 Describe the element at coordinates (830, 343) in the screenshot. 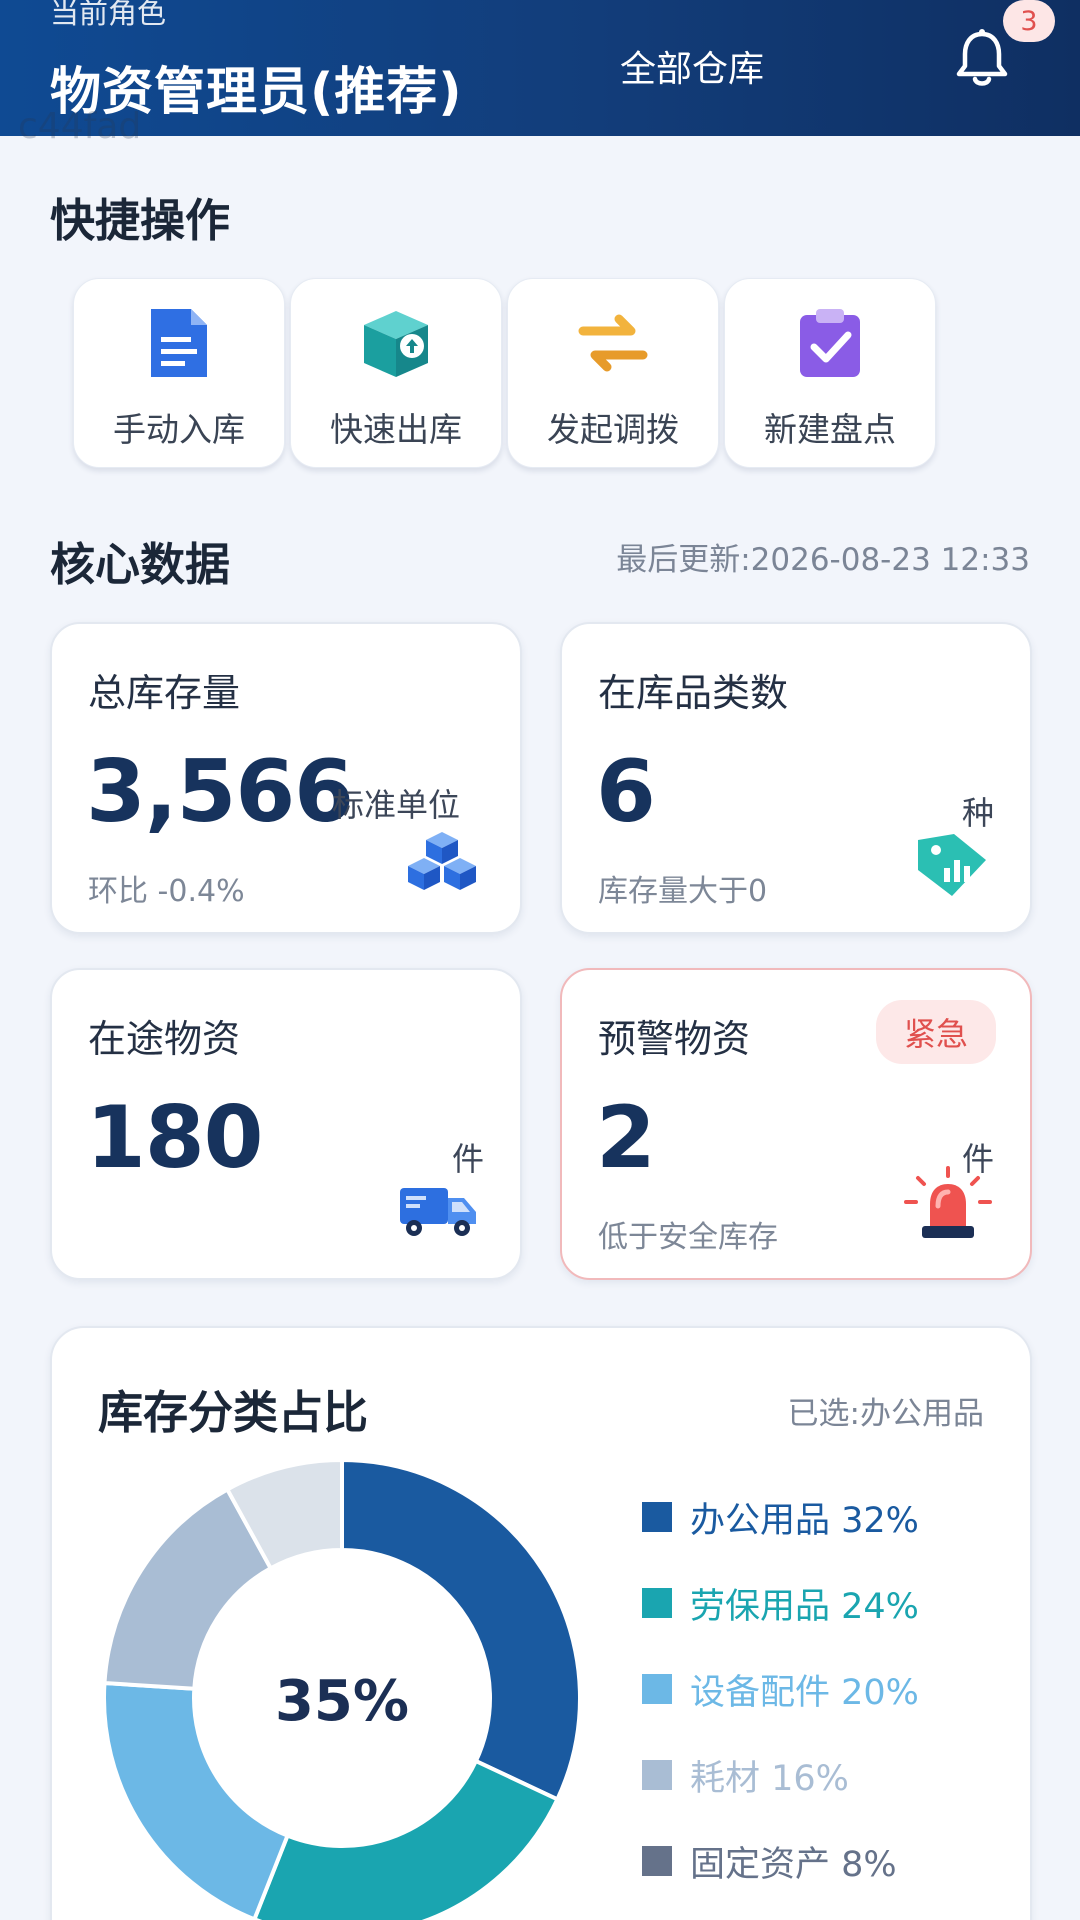

I see `clipboard-check-icon` at that location.